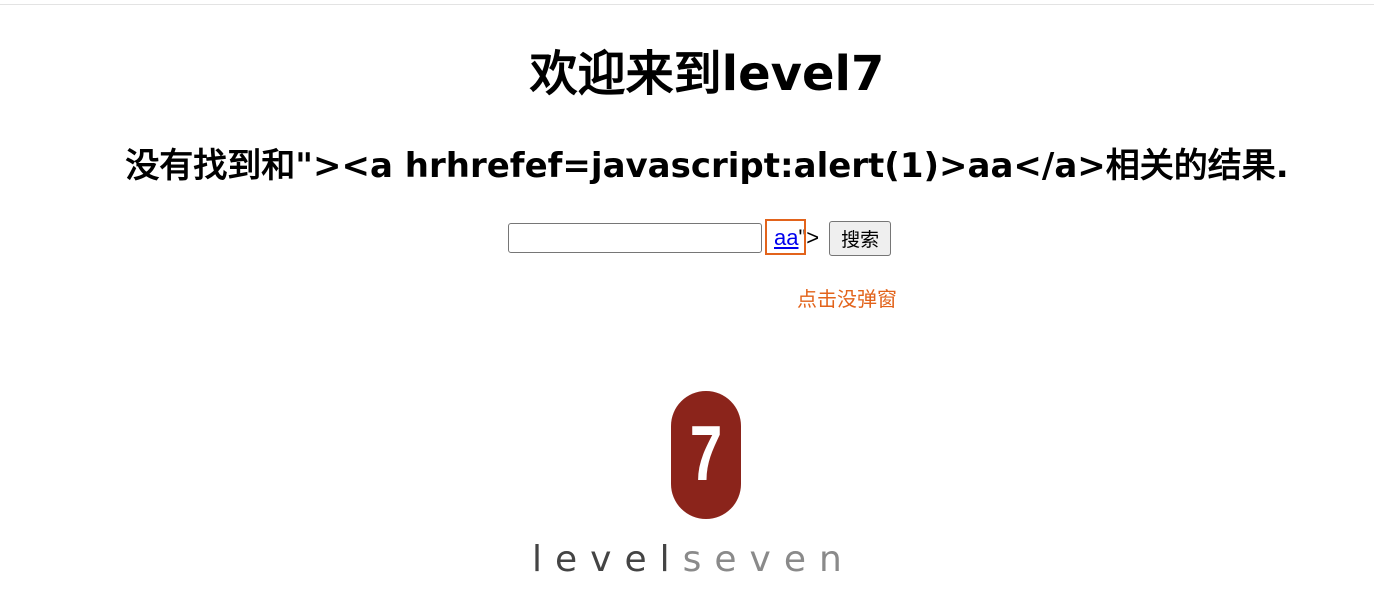 This screenshot has height=606, width=1374. I want to click on logo-wordmark-seven: seven, so click(768, 559).